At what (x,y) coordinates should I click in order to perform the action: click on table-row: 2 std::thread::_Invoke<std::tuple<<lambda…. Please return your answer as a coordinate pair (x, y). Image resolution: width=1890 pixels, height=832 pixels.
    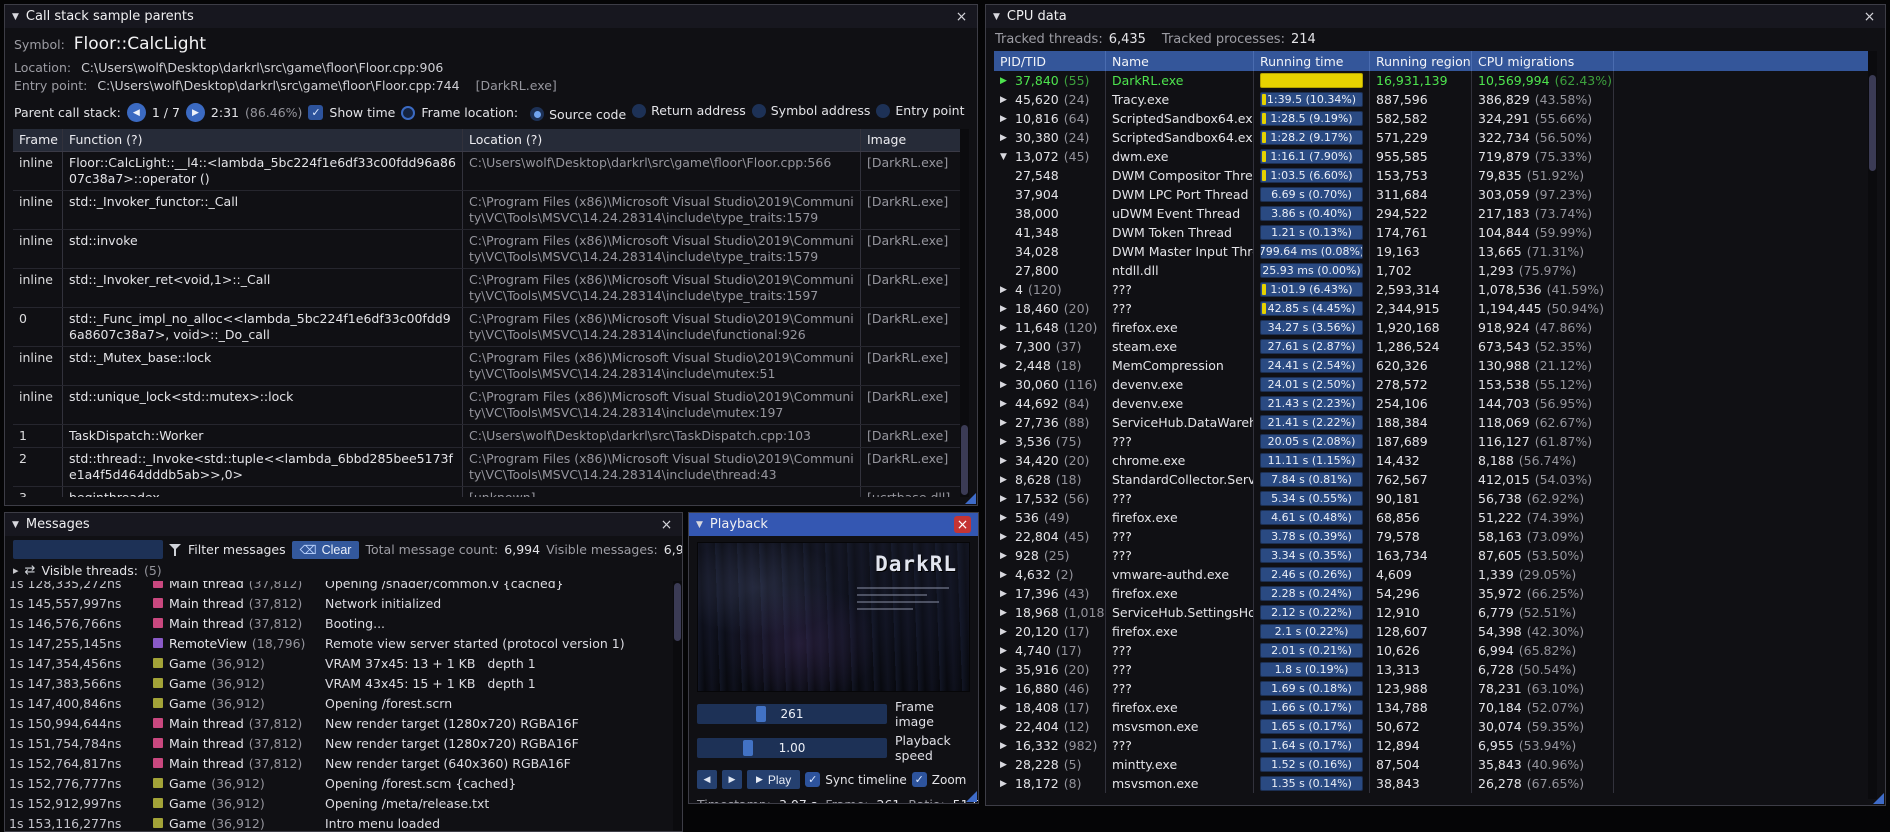
    Looking at the image, I should click on (486, 467).